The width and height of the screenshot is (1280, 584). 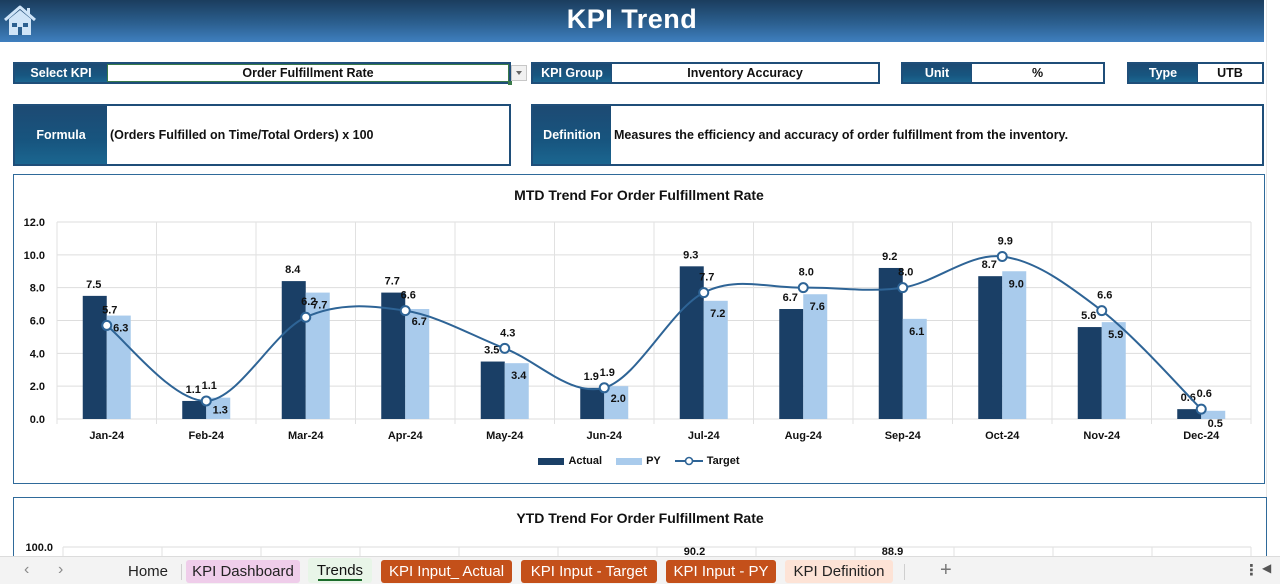 I want to click on add-sheet-button: +, so click(x=946, y=570).